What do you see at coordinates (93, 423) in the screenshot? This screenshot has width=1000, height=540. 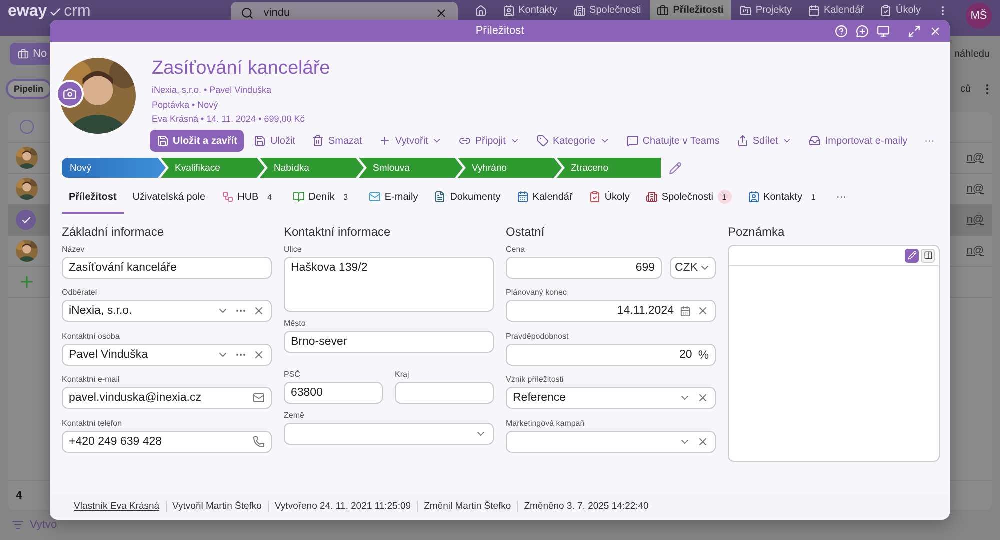 I see `field-label: Kontaktní telefon` at bounding box center [93, 423].